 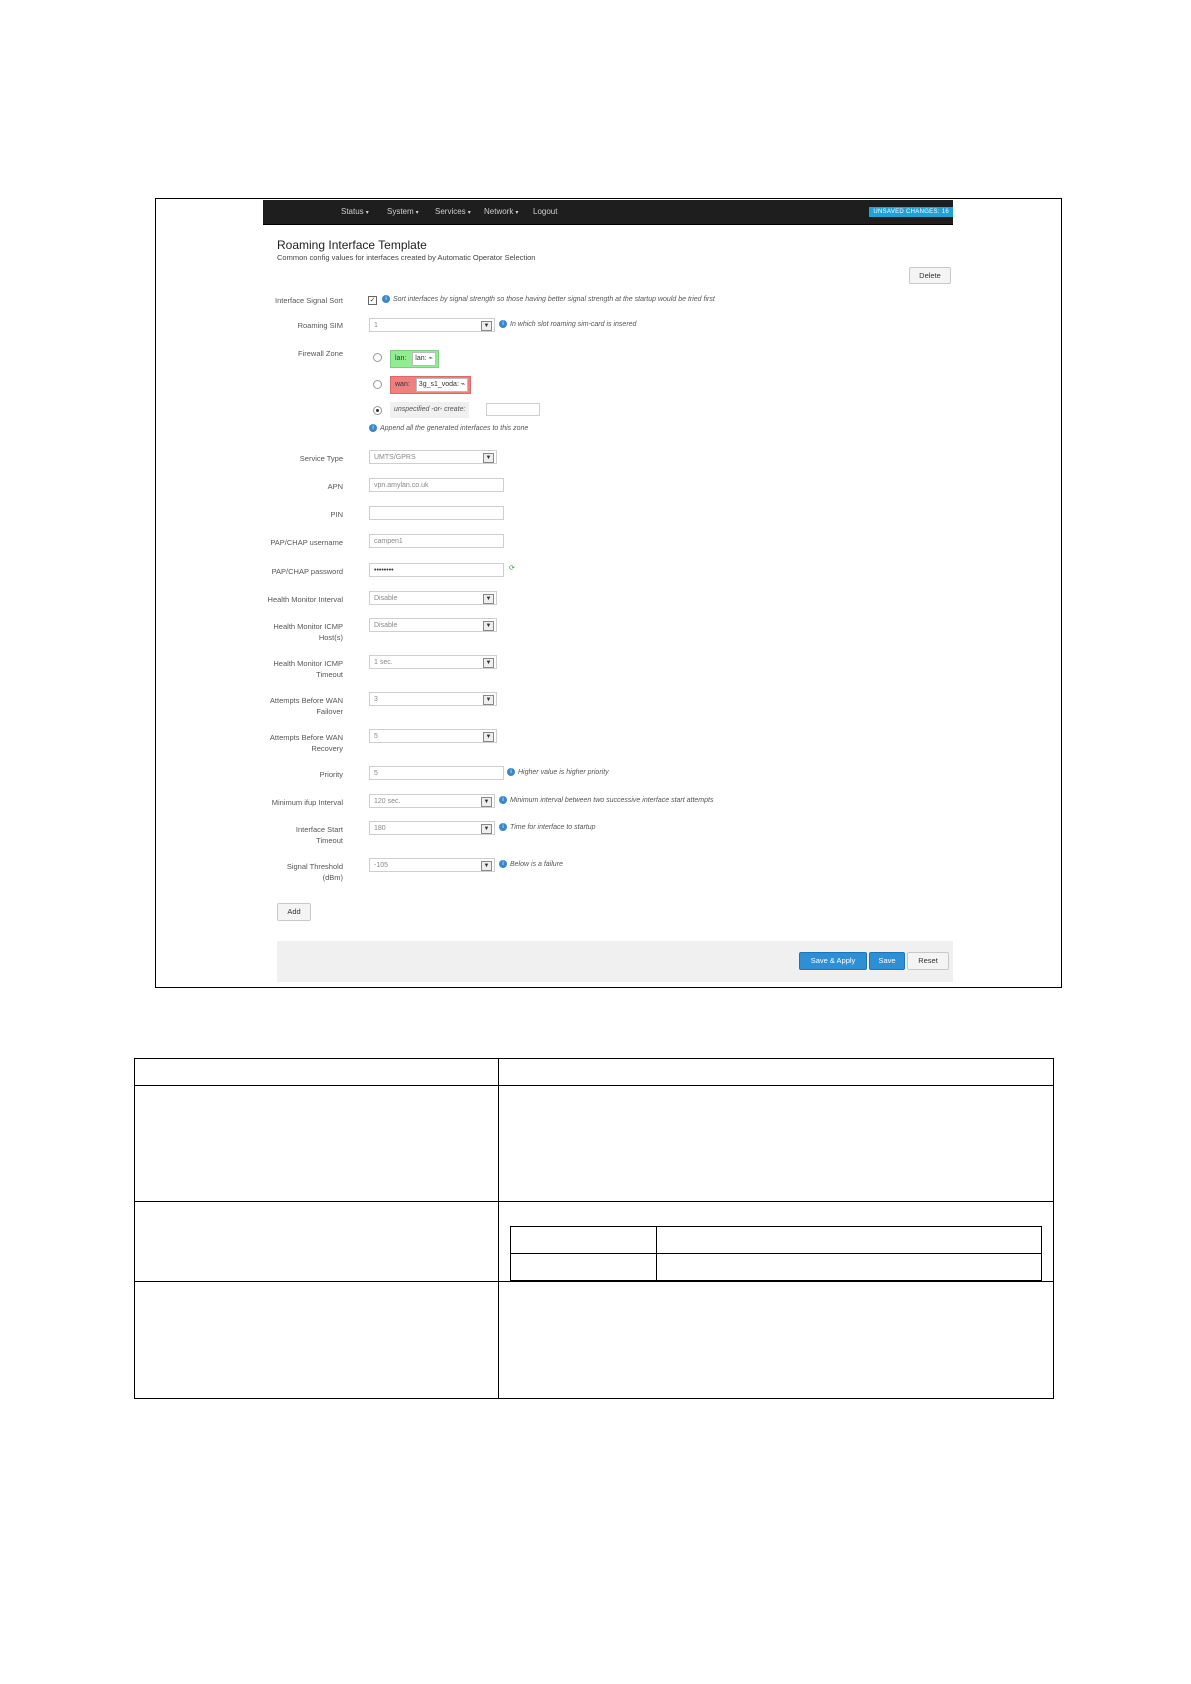 What do you see at coordinates (307, 571) in the screenshot?
I see `password-label: PAP/CHAP password` at bounding box center [307, 571].